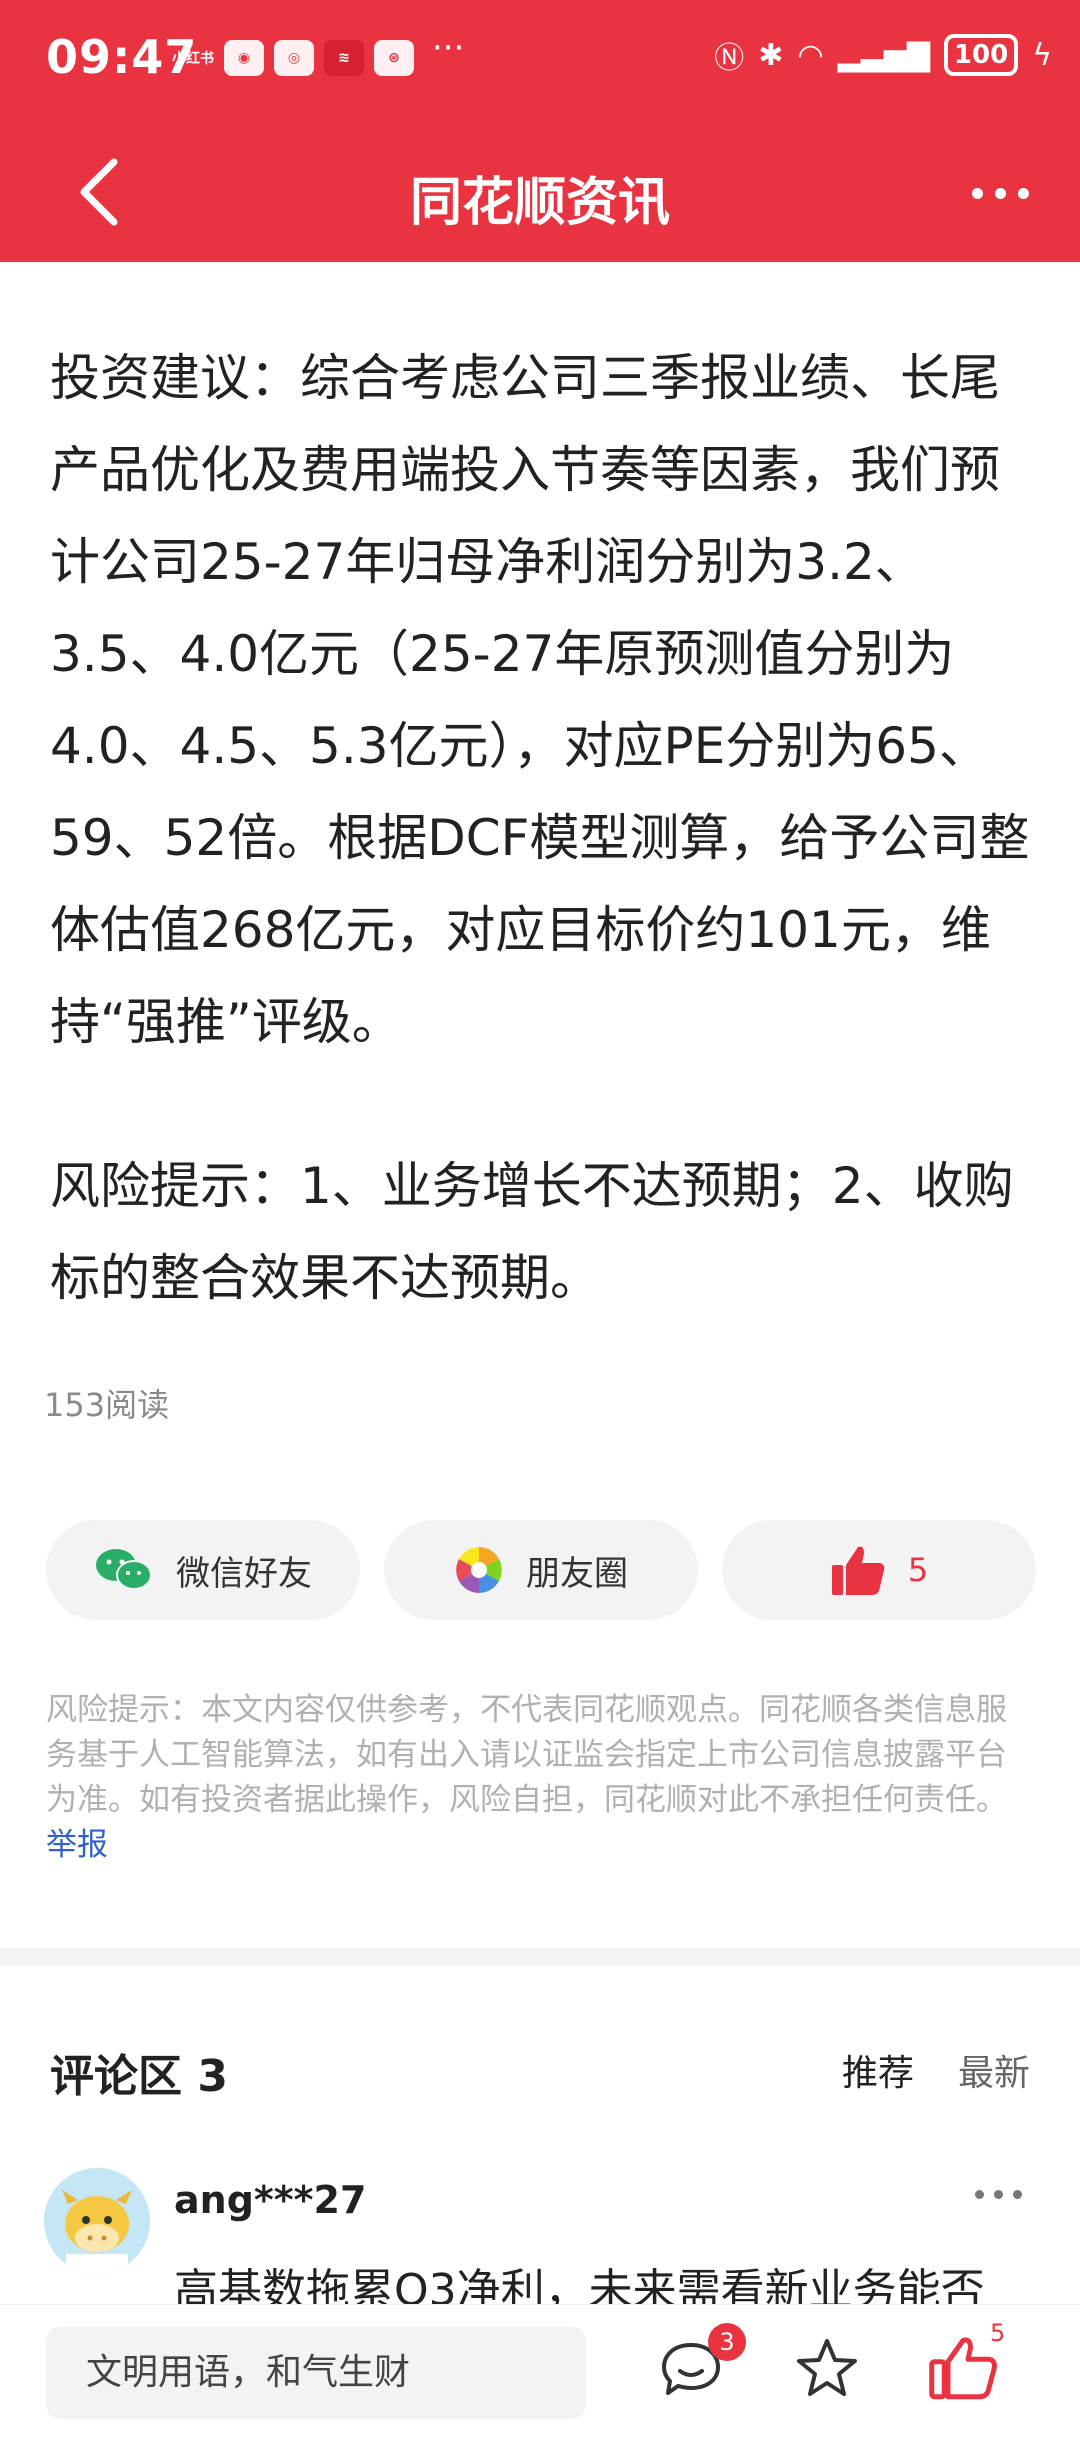 The image size is (1080, 2441). I want to click on app-notification-icon: ◉, so click(244, 58).